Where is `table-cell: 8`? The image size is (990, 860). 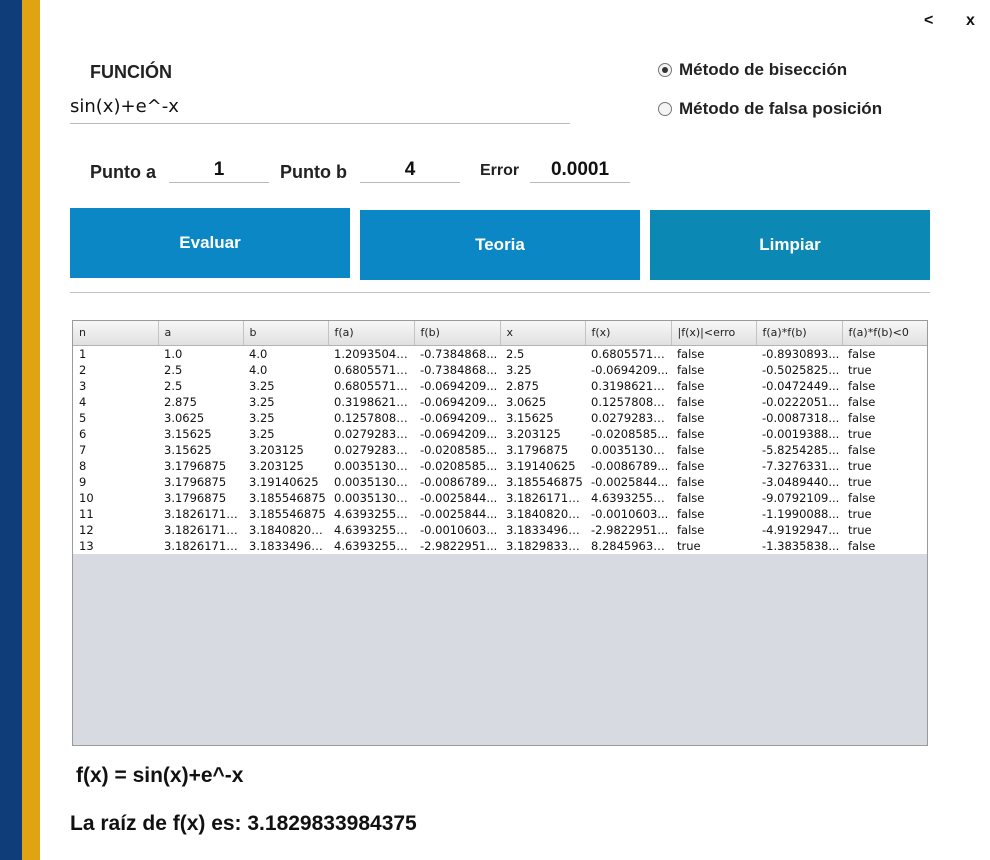 table-cell: 8 is located at coordinates (83, 465).